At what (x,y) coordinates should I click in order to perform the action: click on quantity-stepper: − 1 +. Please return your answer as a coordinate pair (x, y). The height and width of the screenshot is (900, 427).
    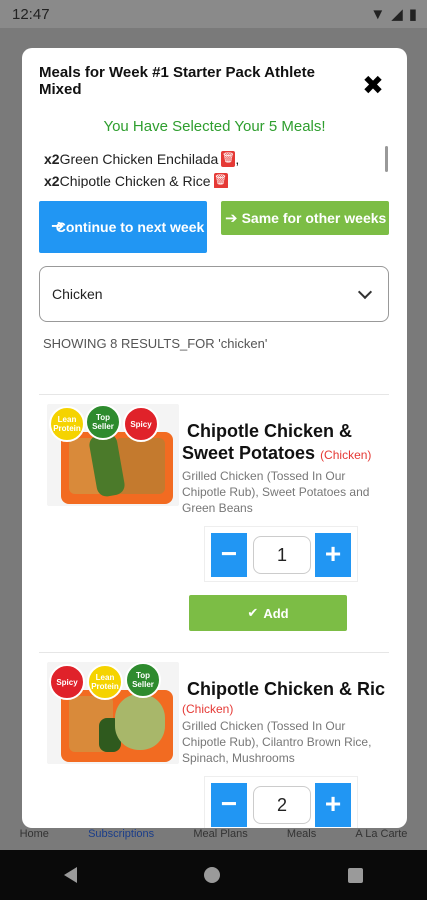
    Looking at the image, I should click on (281, 554).